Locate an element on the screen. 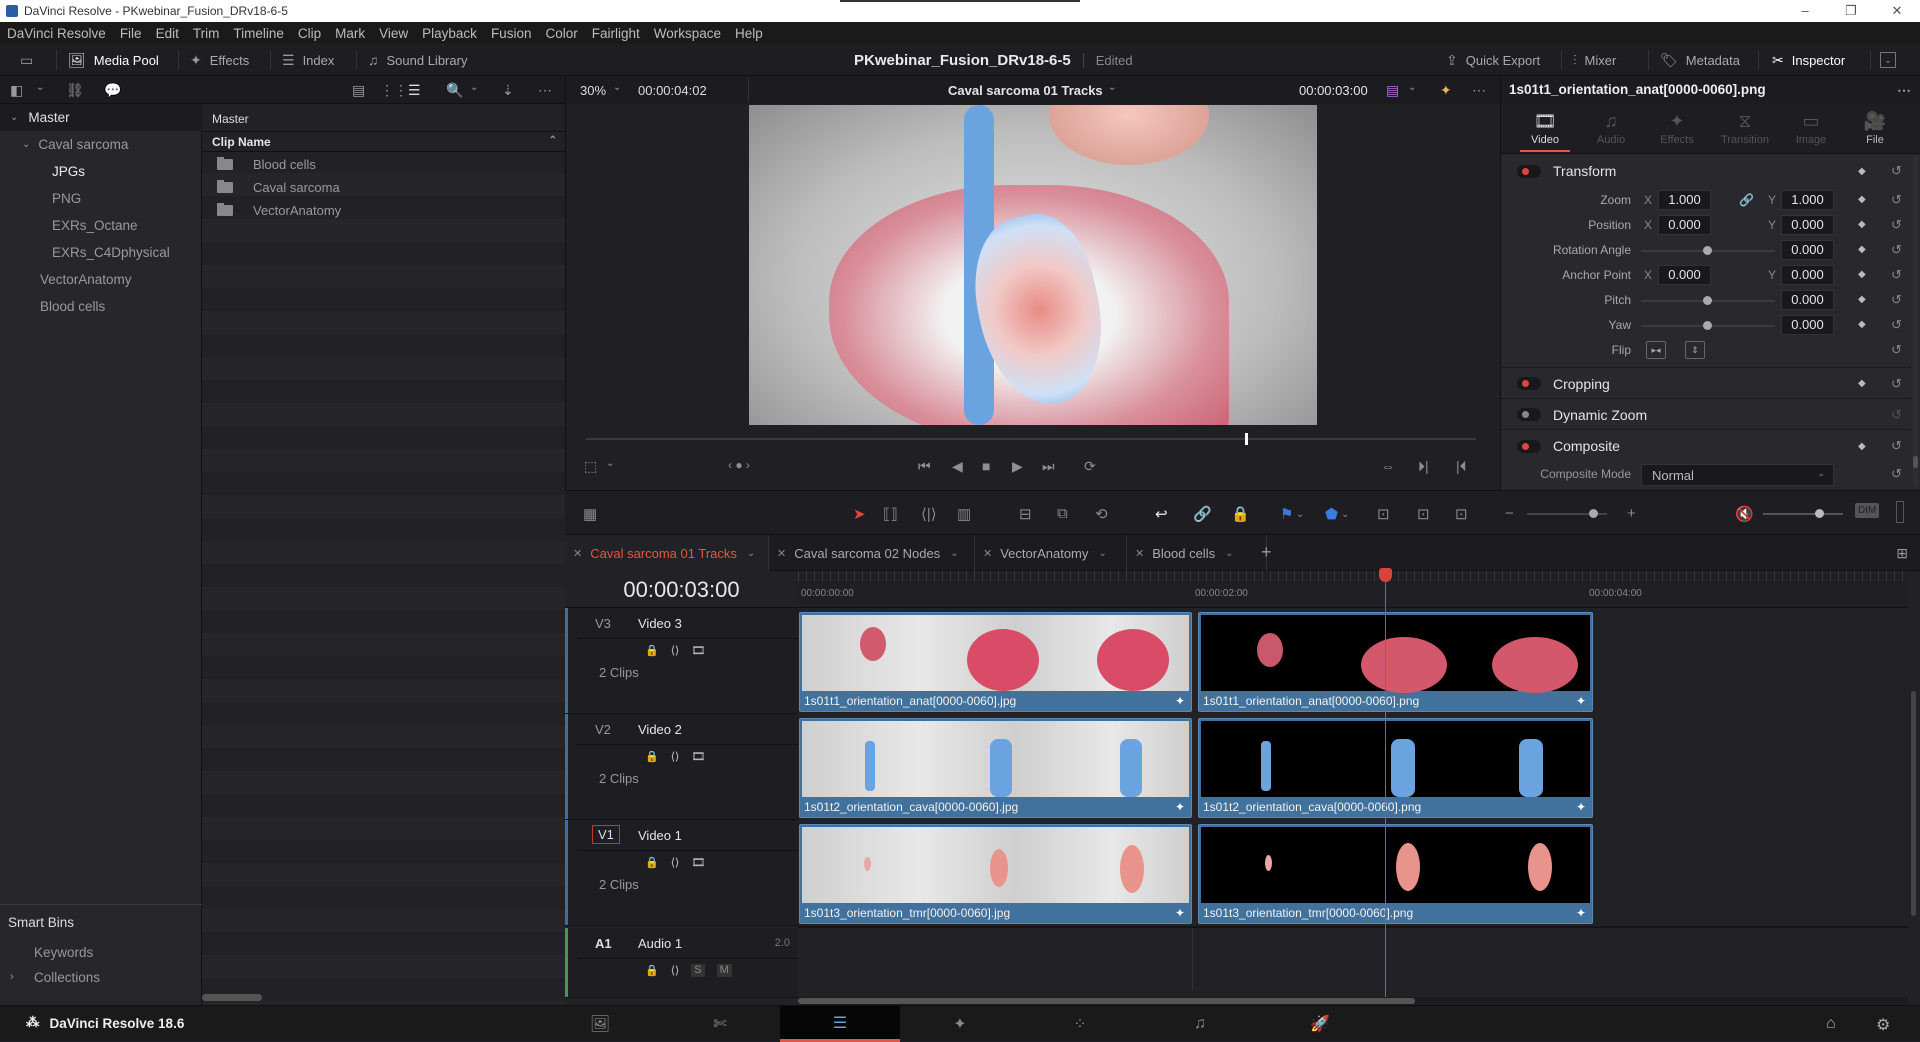 The width and height of the screenshot is (1920, 1042). lock-icon: 🔒 is located at coordinates (652, 650).